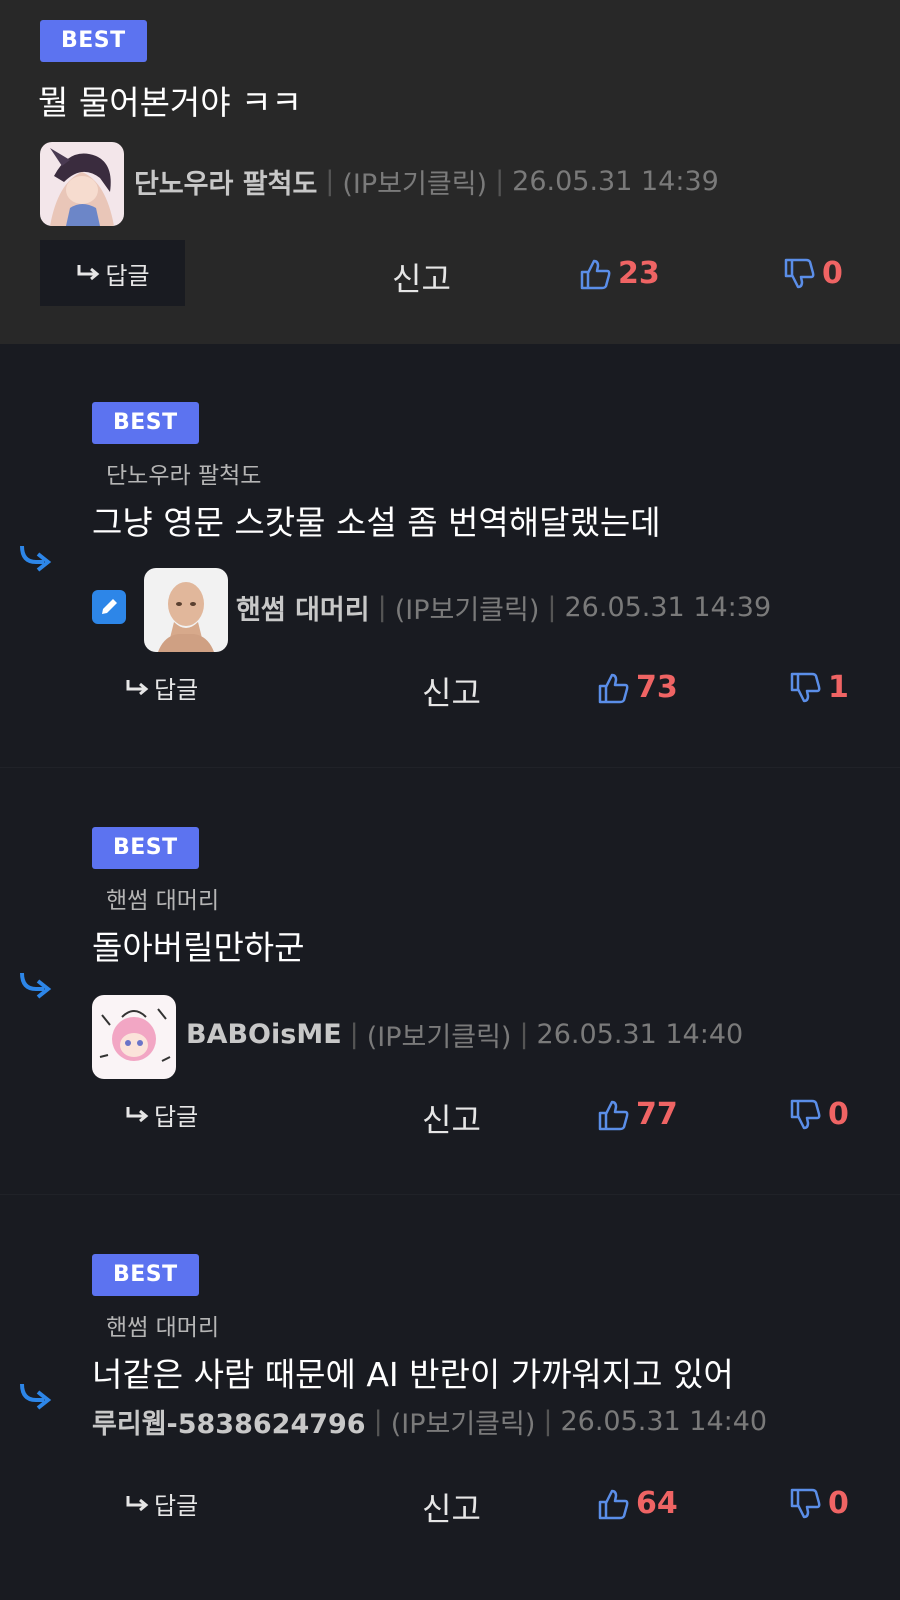 Image resolution: width=900 pixels, height=1600 pixels. I want to click on comment-text: 돌아버릴만하군, so click(198, 947).